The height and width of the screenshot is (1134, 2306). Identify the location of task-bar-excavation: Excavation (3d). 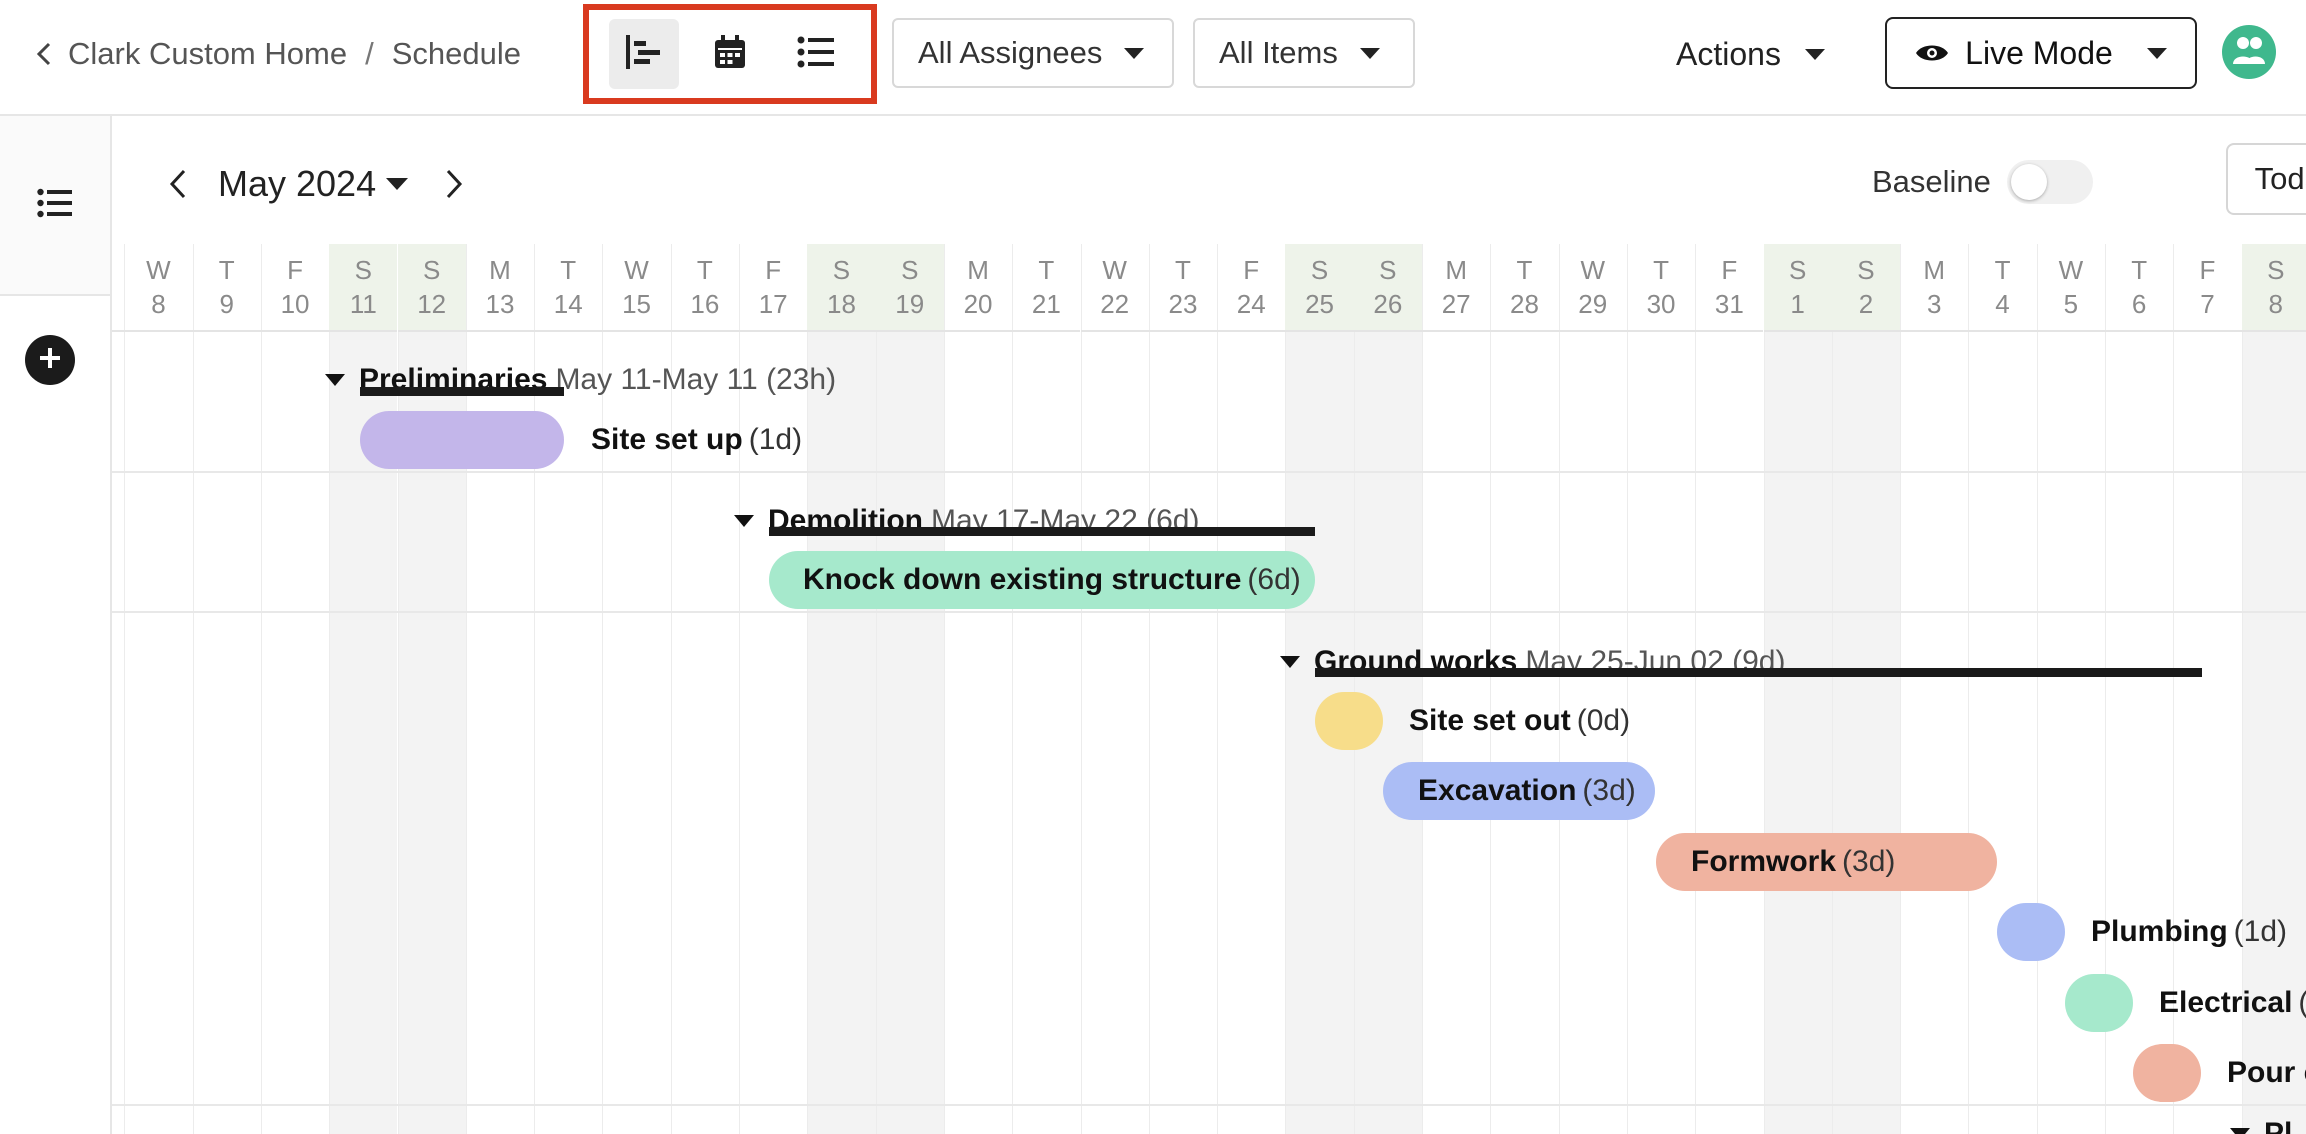
(1519, 791).